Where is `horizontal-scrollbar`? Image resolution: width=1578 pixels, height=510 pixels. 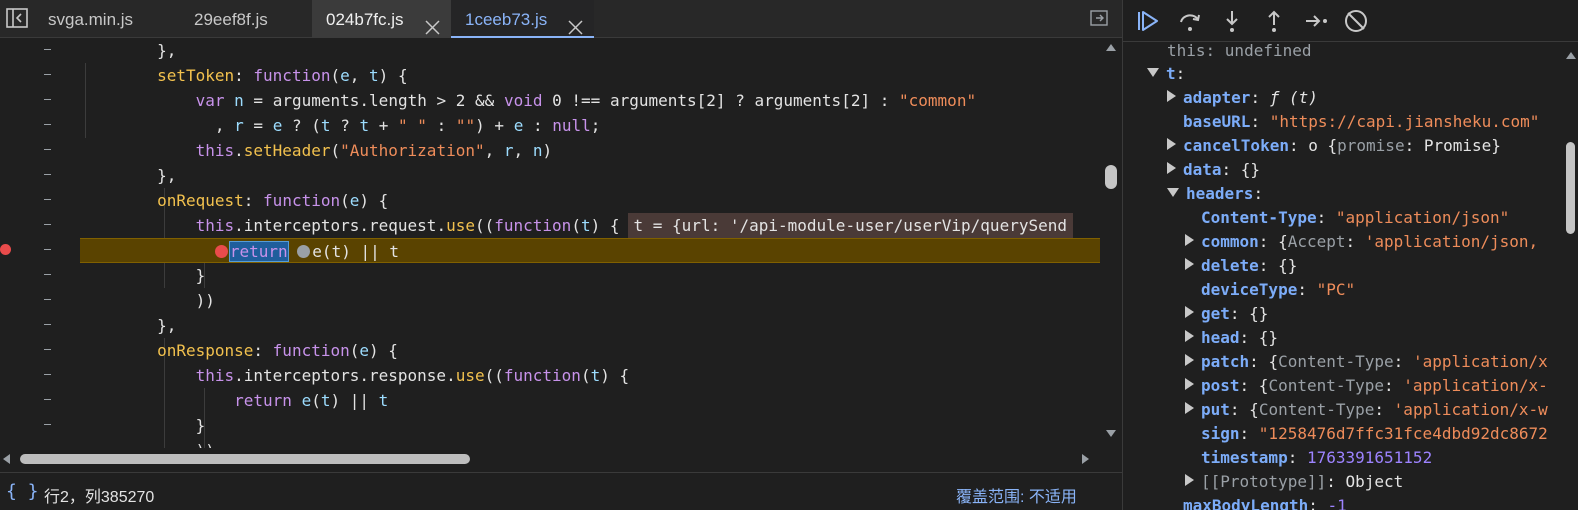 horizontal-scrollbar is located at coordinates (550, 459).